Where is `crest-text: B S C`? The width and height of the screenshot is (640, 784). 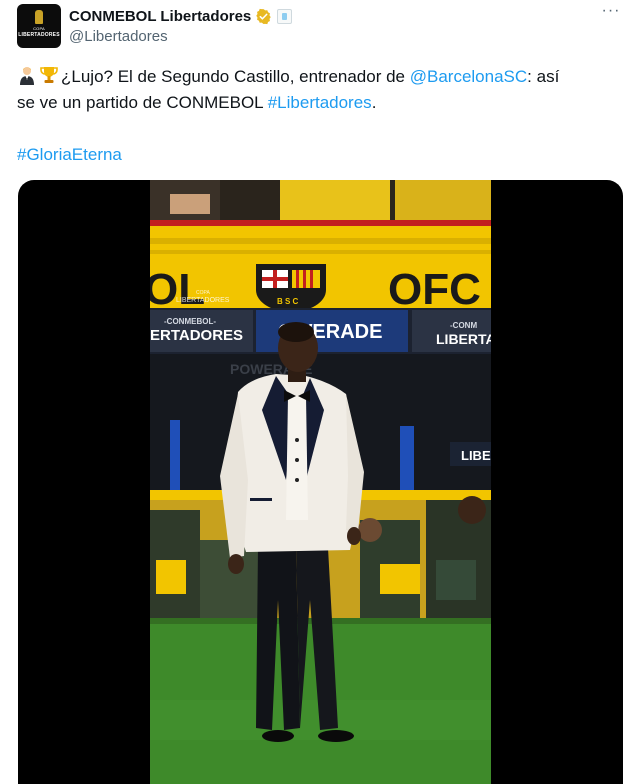
crest-text: B S C is located at coordinates (288, 301).